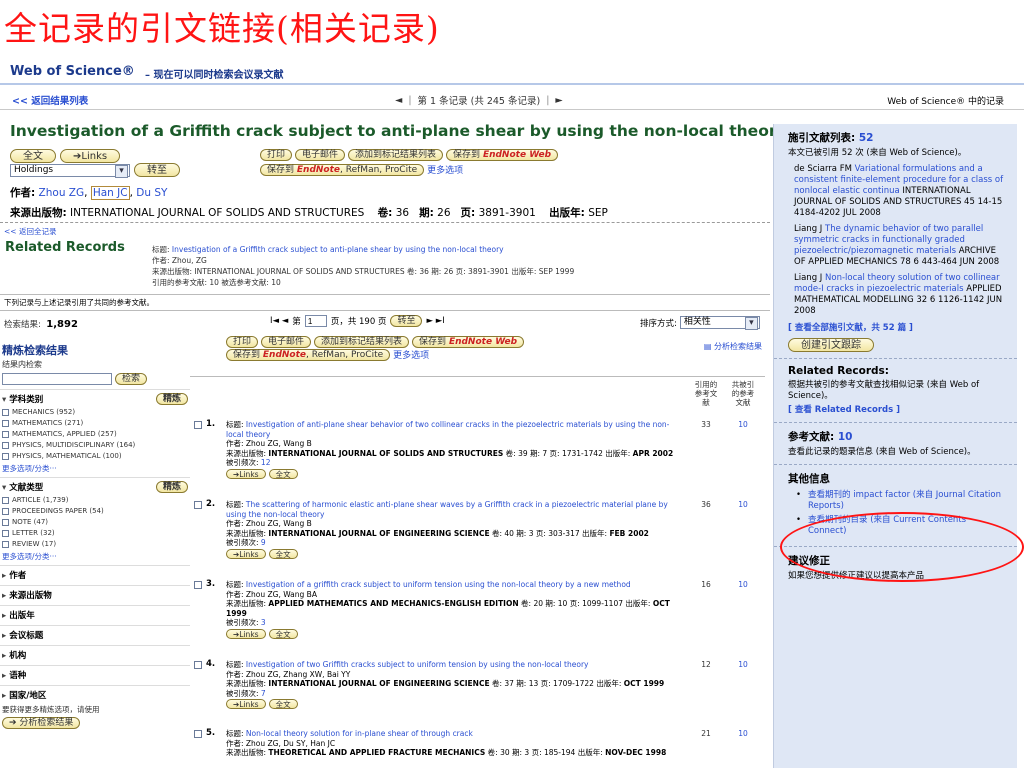 This screenshot has height=768, width=1024. Describe the element at coordinates (157, 170) in the screenshot. I see `goto-button: 转至` at that location.